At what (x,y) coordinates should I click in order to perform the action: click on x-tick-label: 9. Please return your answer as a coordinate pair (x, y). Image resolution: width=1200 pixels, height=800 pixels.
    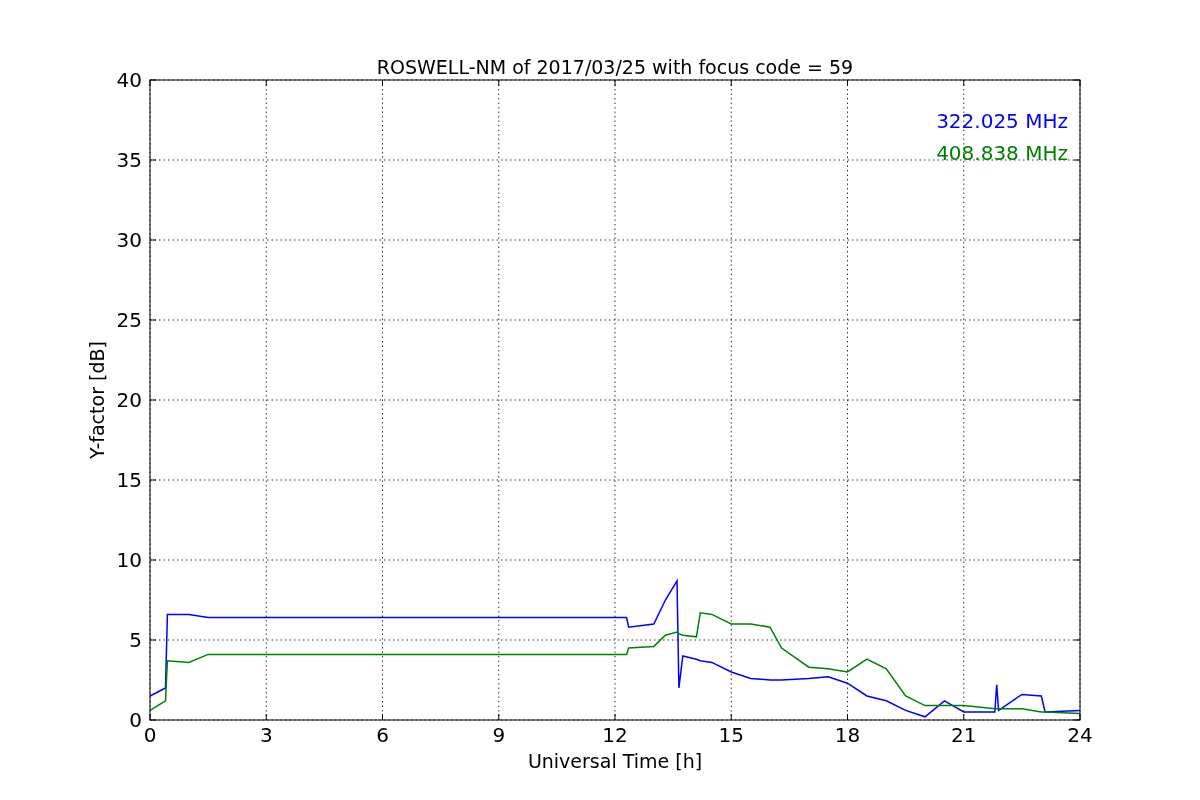
    Looking at the image, I should click on (499, 735).